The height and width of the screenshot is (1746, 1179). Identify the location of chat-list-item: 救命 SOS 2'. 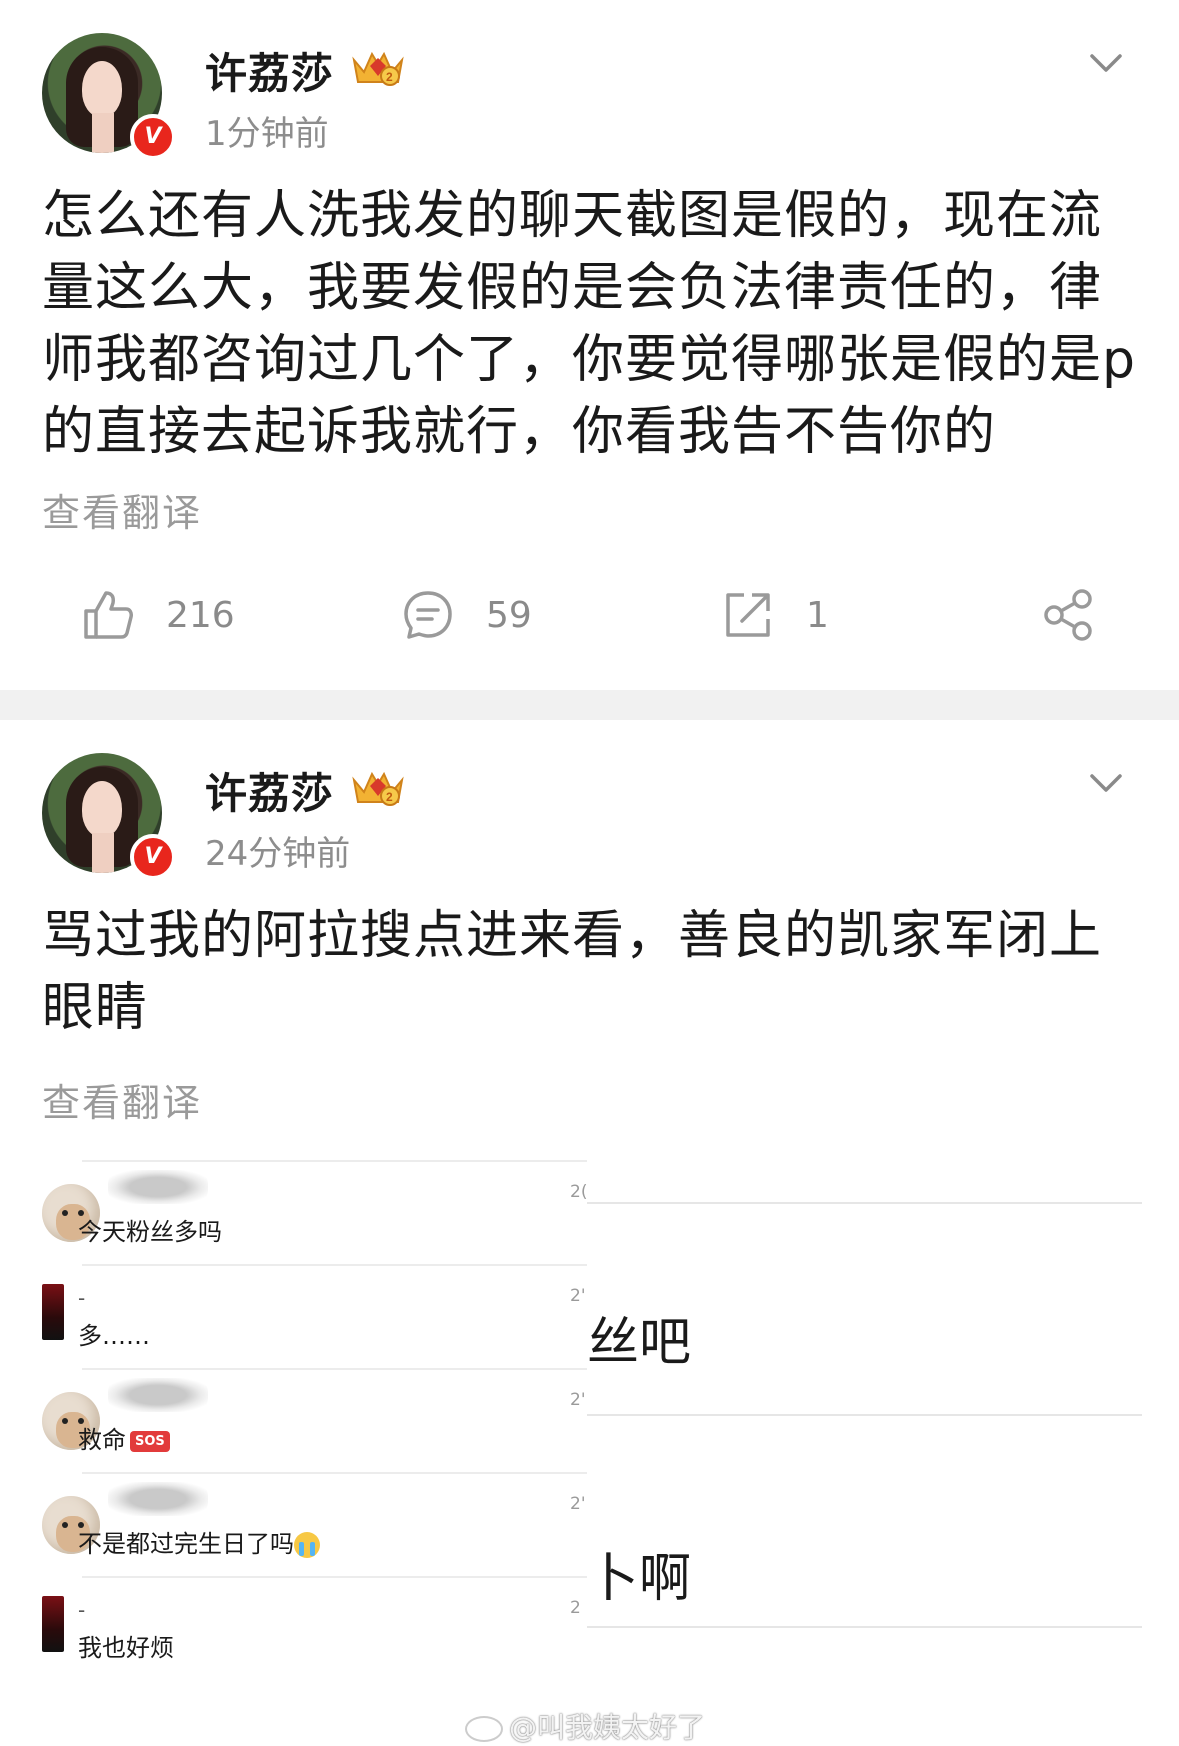
(314, 1420).